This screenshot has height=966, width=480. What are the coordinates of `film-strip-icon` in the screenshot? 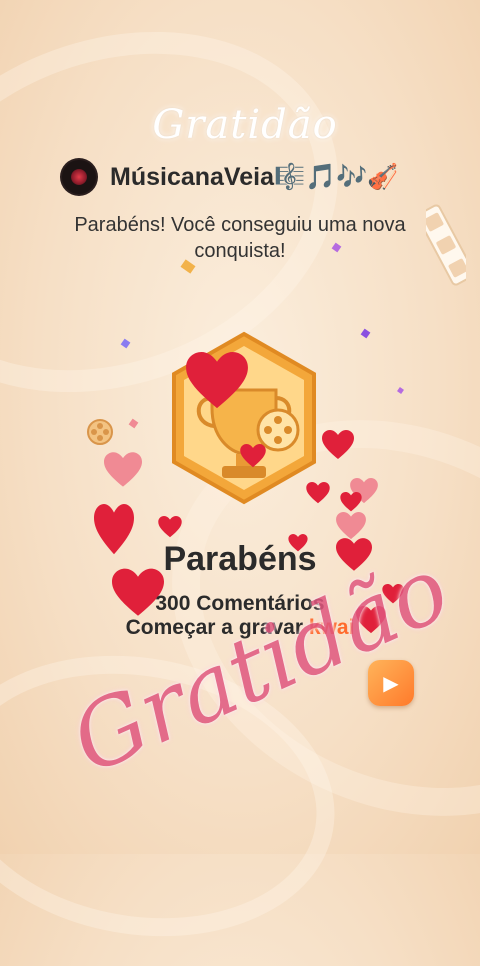 It's located at (446, 245).